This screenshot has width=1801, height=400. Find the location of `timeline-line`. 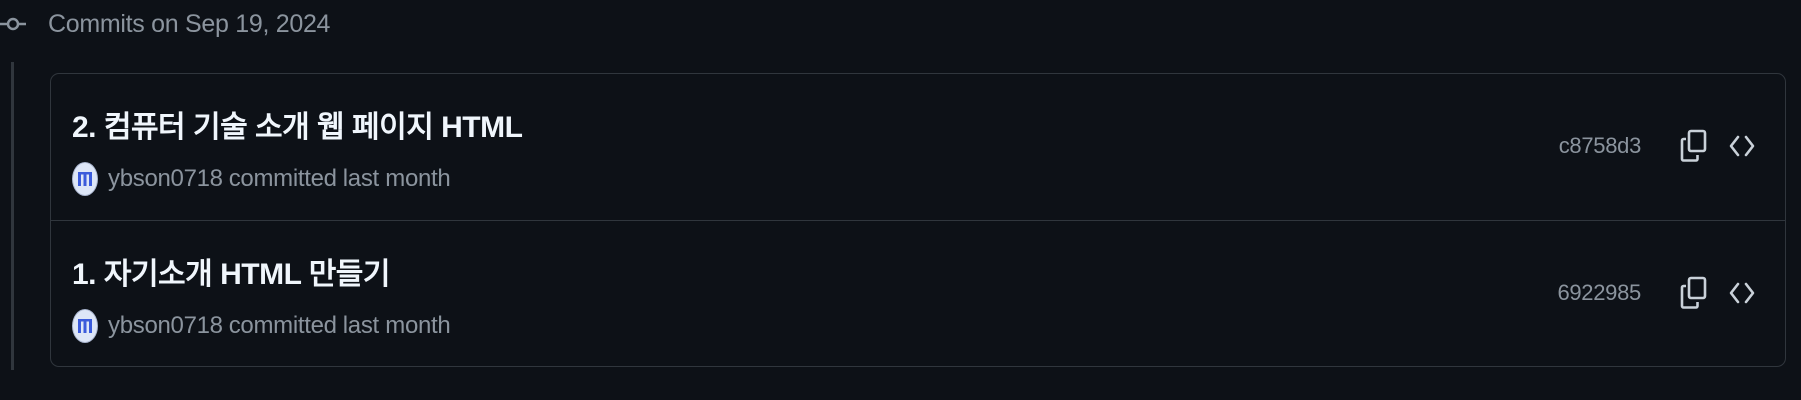

timeline-line is located at coordinates (12, 216).